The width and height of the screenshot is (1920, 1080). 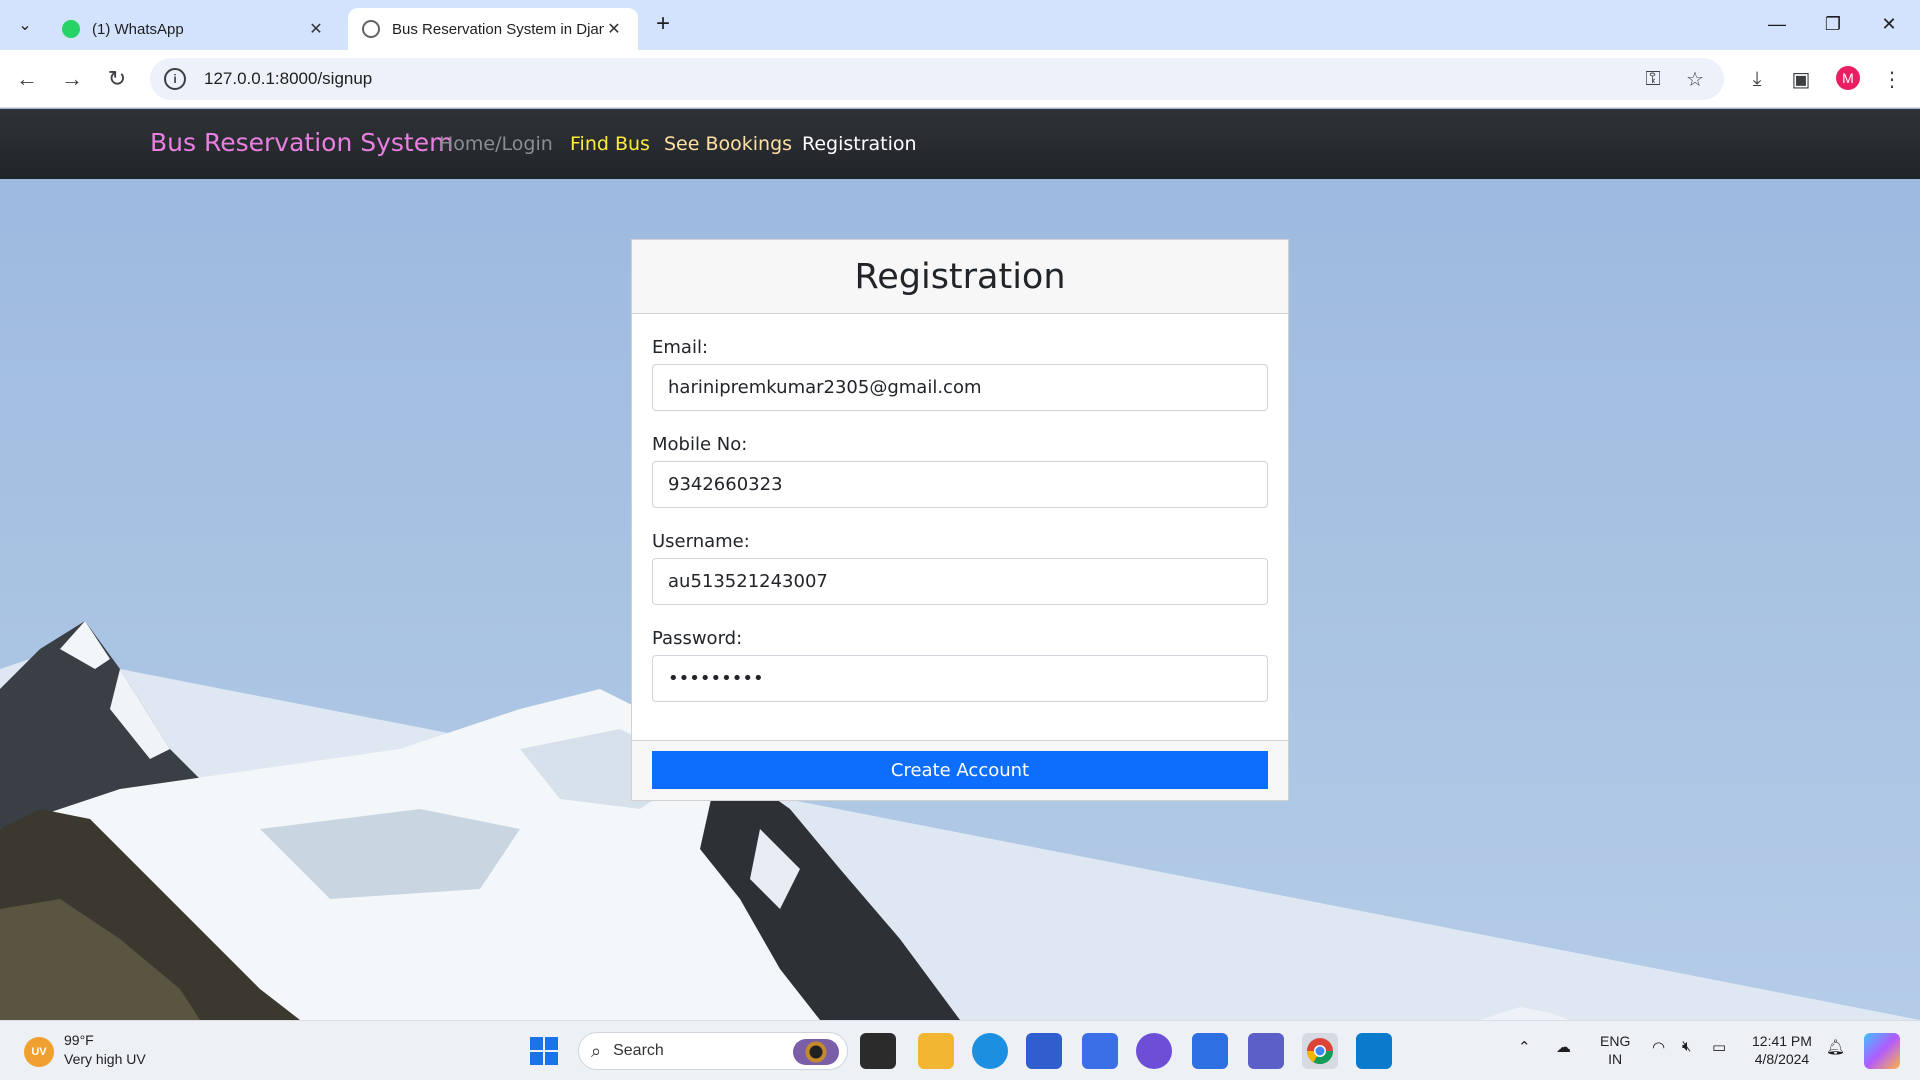 I want to click on create-account-button: Create Account, so click(x=960, y=770).